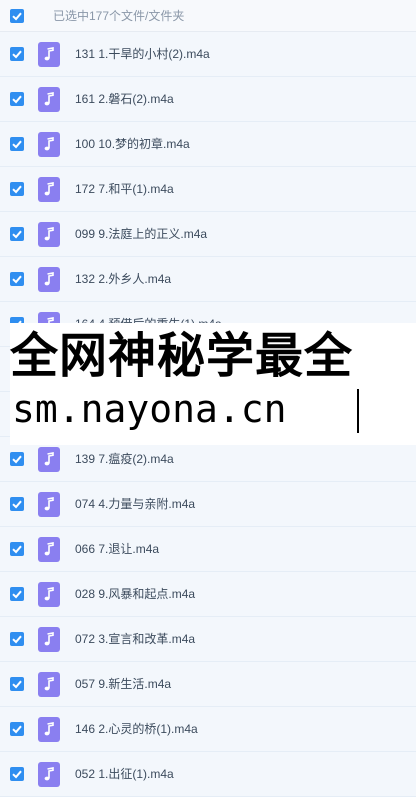  What do you see at coordinates (135, 504) in the screenshot?
I see `file-name: 074 4.力量与亲附.m4a` at bounding box center [135, 504].